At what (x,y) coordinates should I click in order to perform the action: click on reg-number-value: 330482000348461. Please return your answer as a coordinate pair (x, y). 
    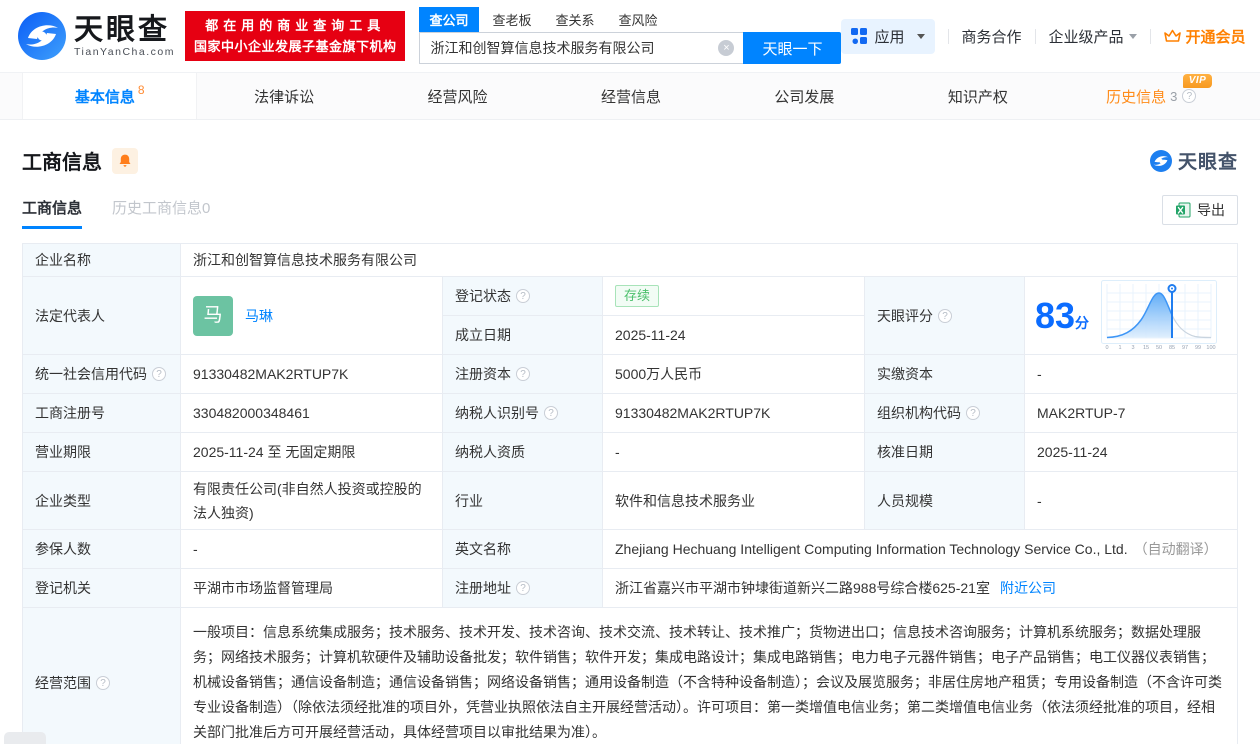
    Looking at the image, I should click on (312, 413).